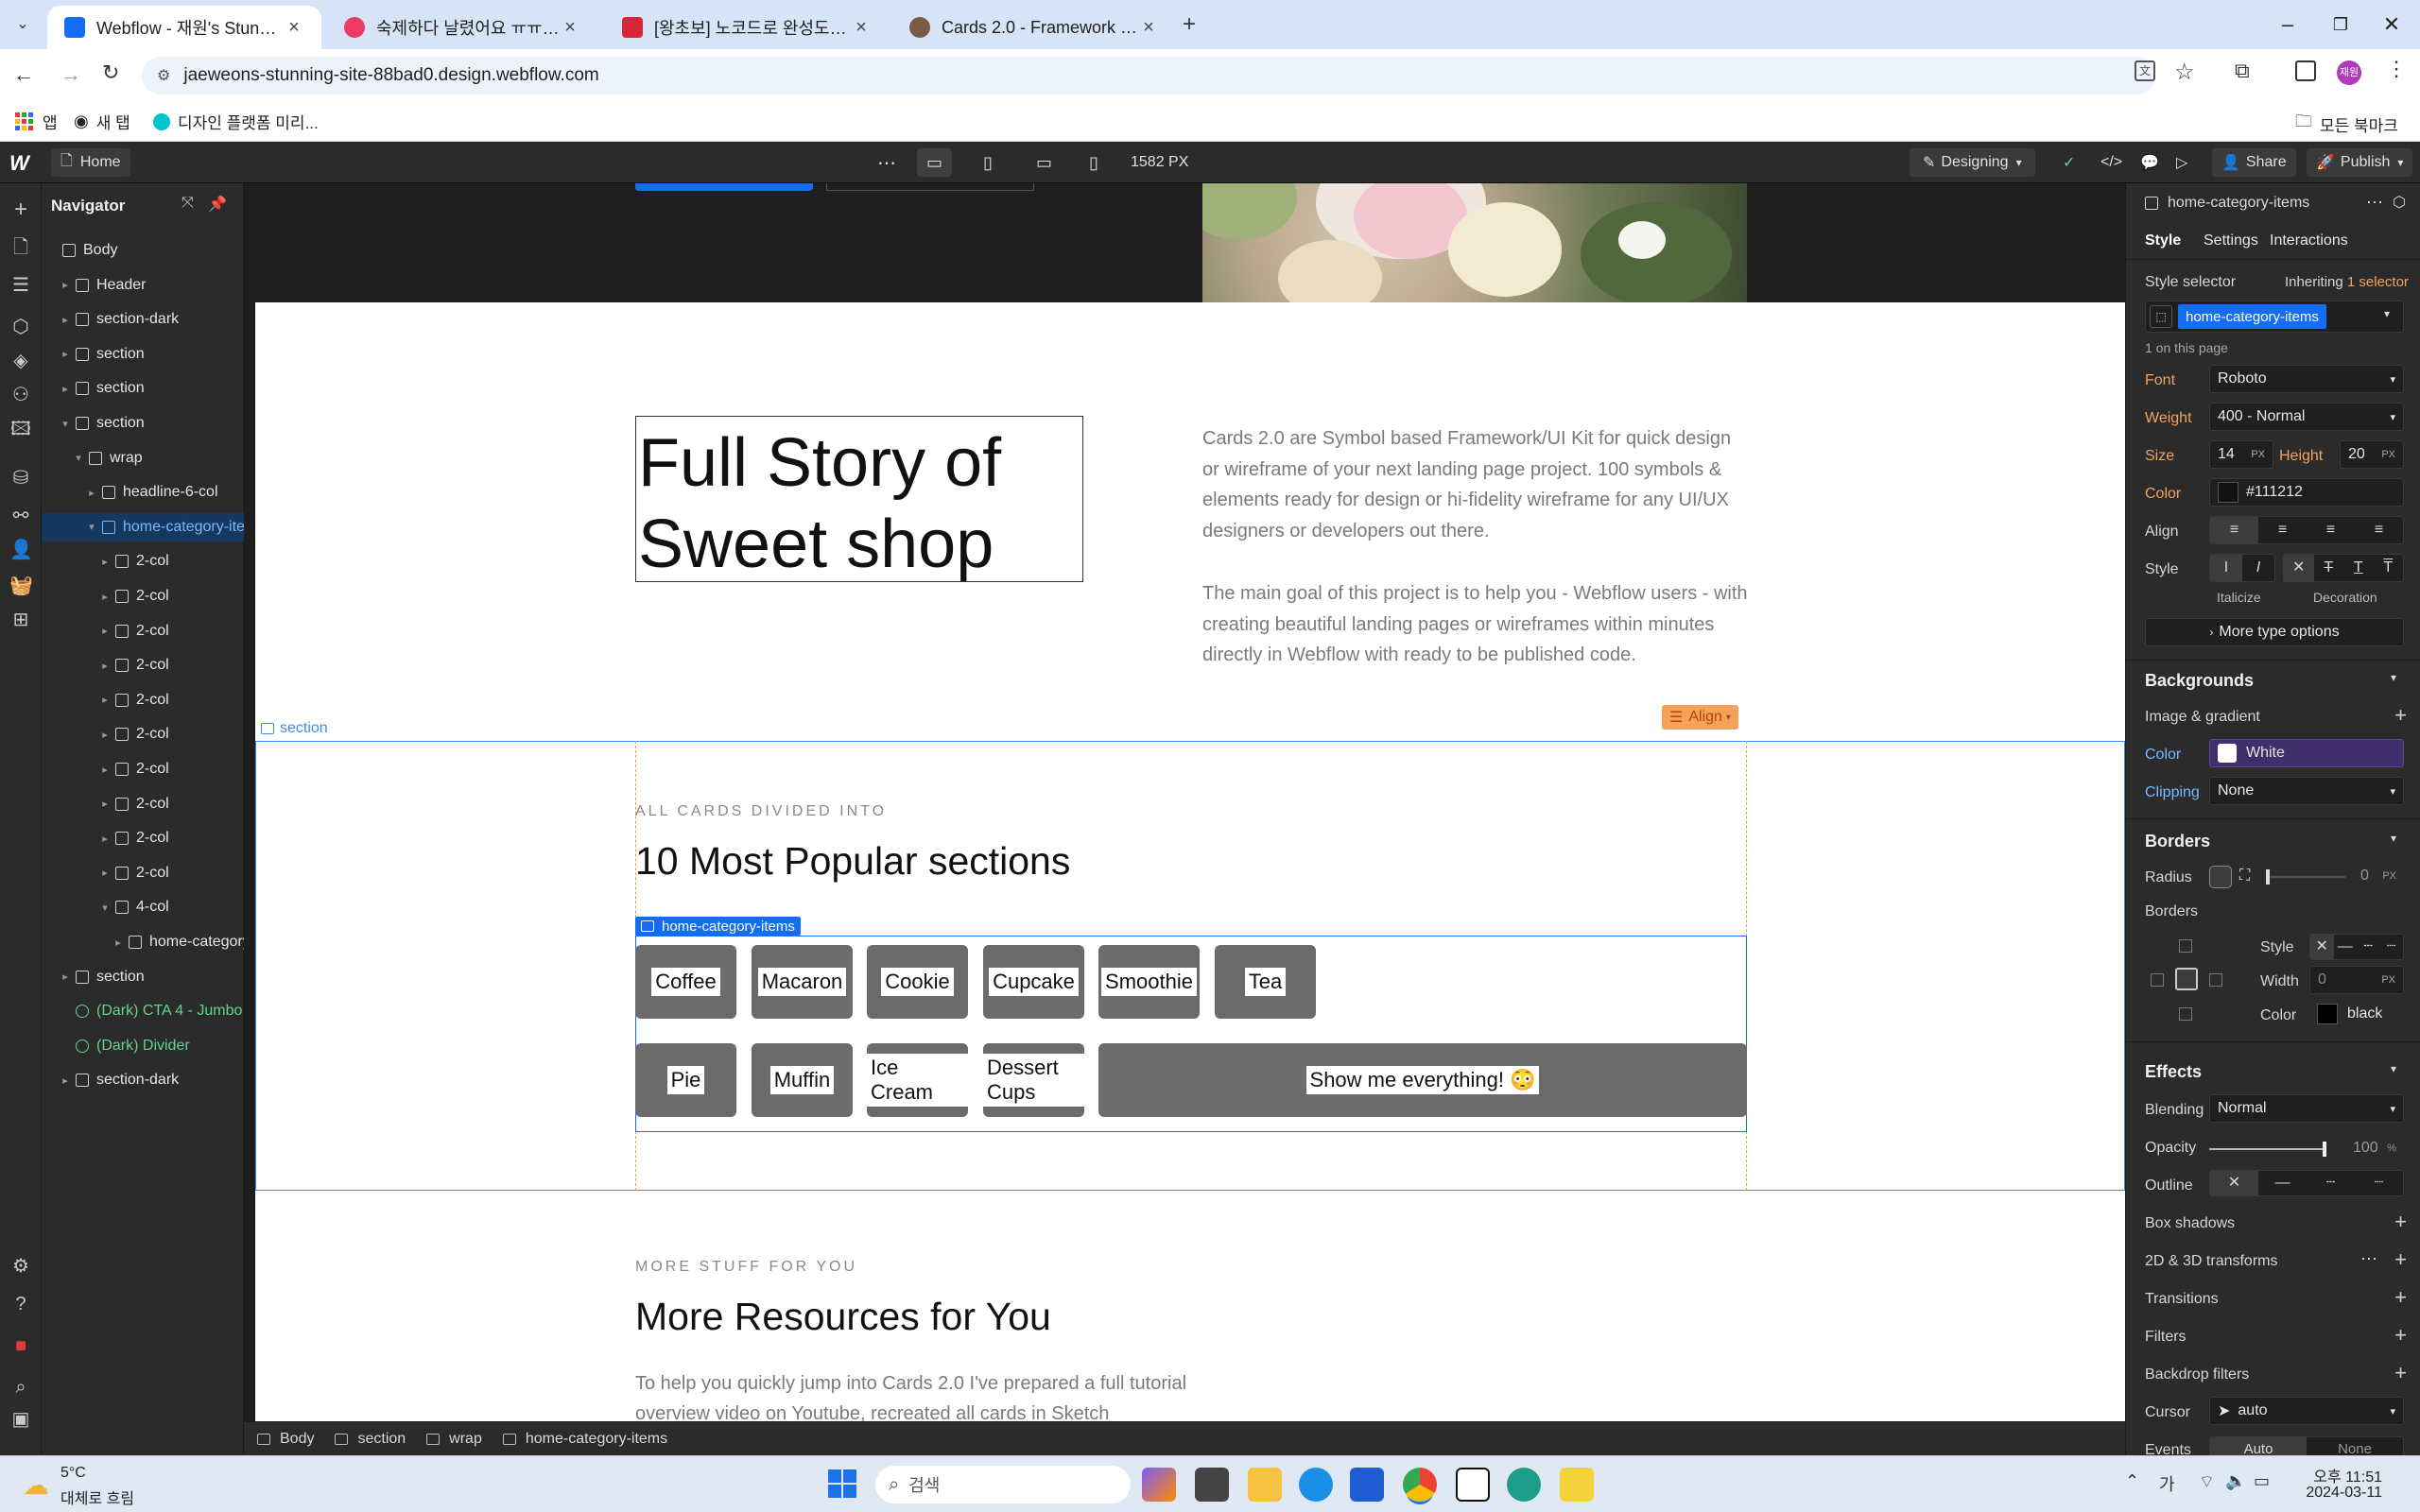 The width and height of the screenshot is (2420, 1512). What do you see at coordinates (163, 75) in the screenshot?
I see `site-info-icon: ⚙` at bounding box center [163, 75].